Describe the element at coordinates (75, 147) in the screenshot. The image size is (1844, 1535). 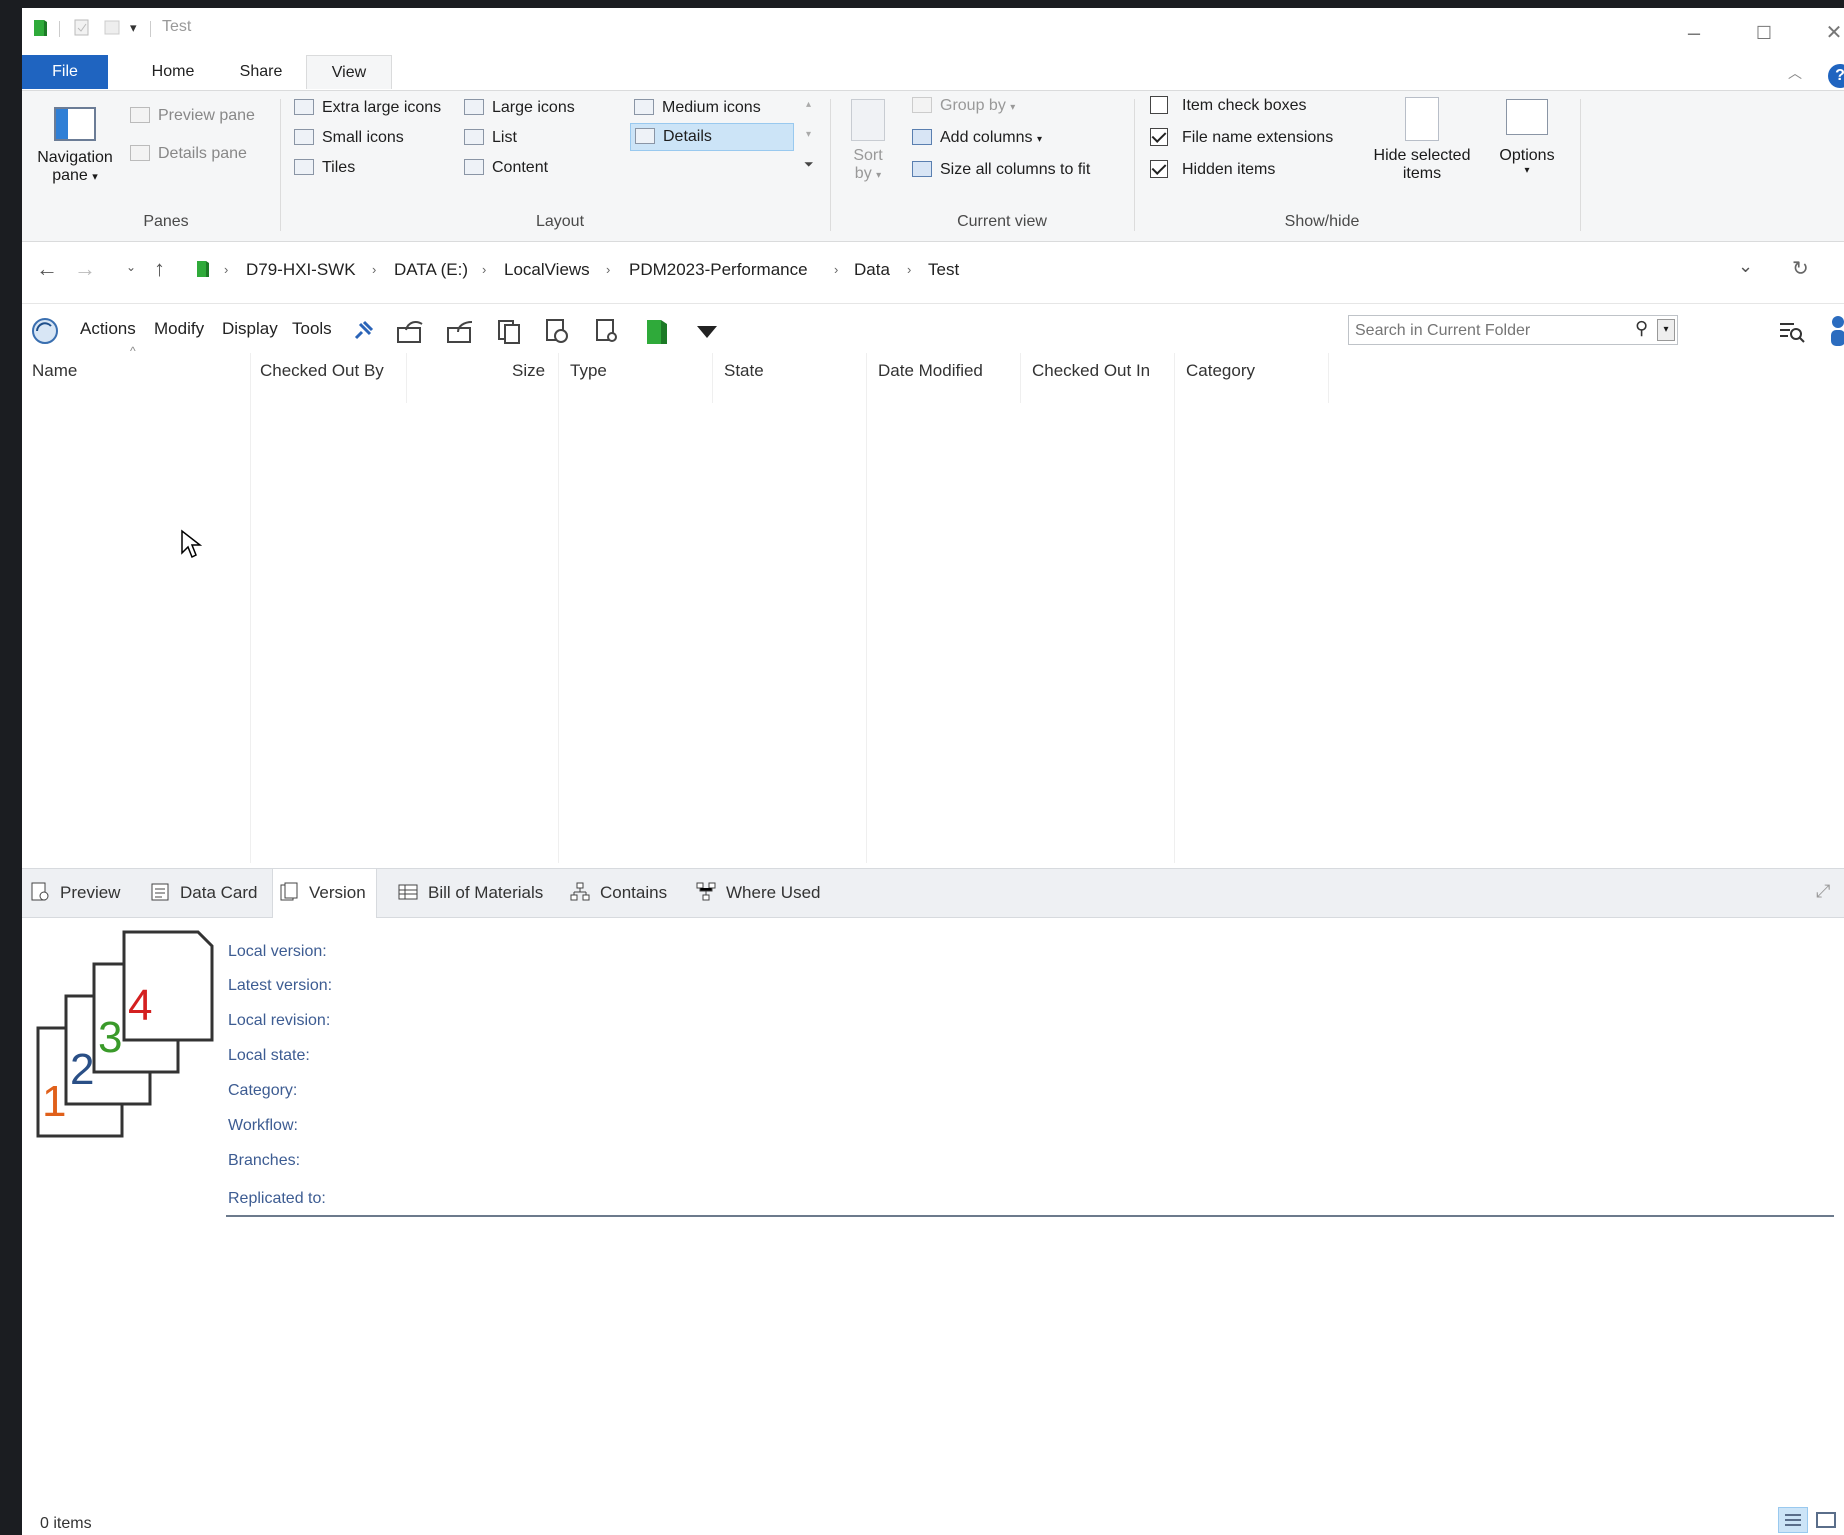
I see `navigation-pane-button: Navigation pane ▾` at that location.